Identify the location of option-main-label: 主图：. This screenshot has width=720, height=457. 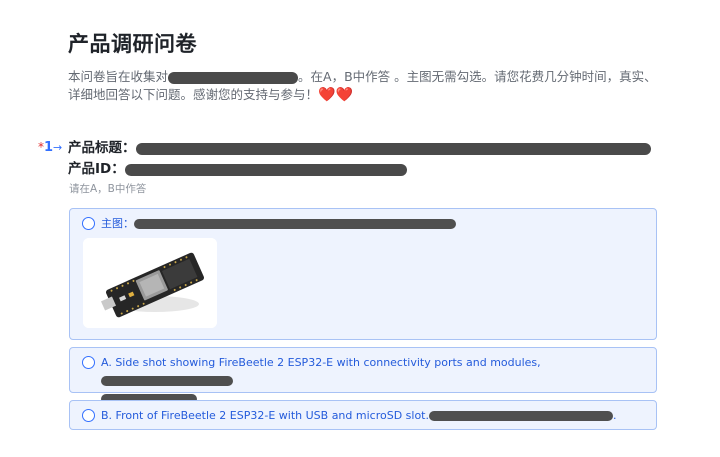
(117, 223).